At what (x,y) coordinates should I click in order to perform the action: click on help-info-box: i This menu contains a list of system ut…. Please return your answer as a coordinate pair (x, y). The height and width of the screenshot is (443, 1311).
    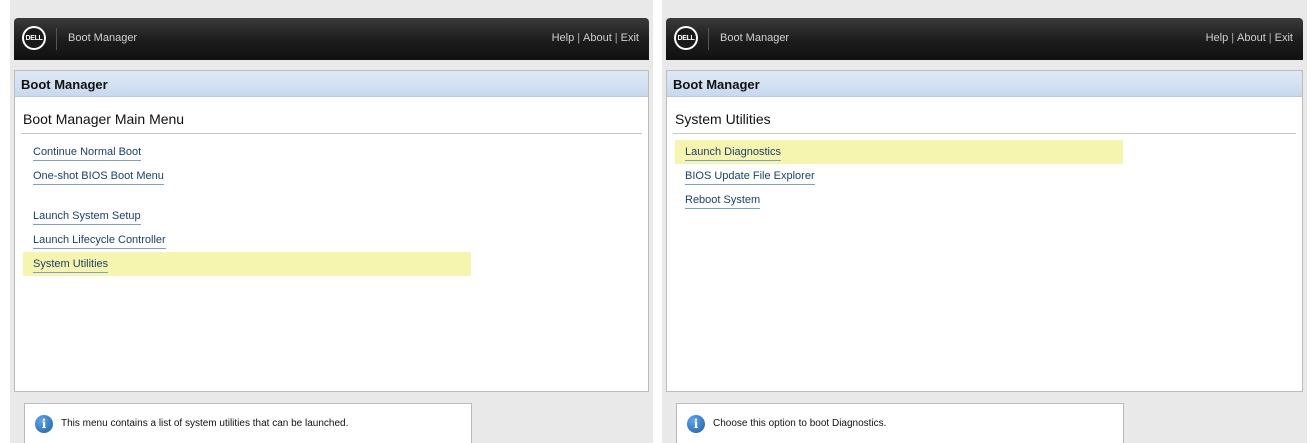
    Looking at the image, I should click on (248, 423).